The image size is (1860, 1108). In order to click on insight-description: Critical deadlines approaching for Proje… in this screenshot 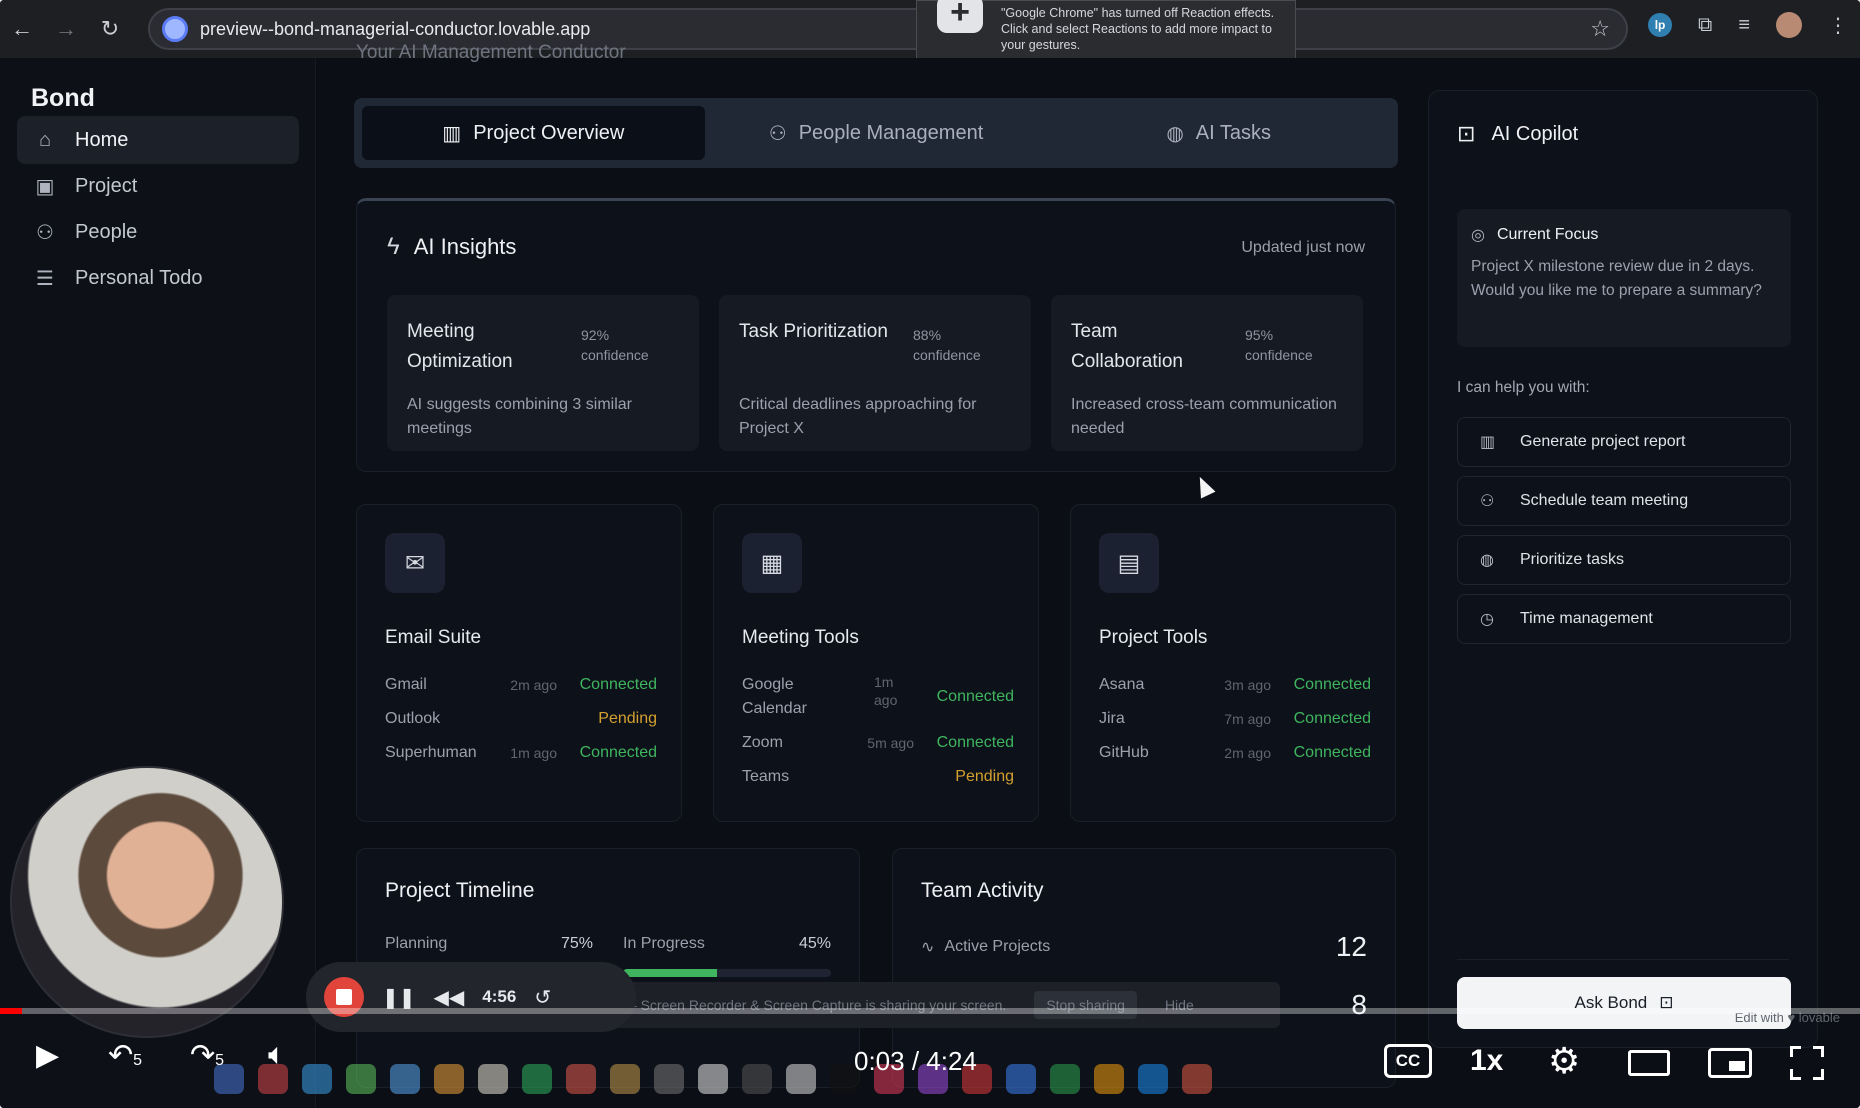, I will do `click(858, 416)`.